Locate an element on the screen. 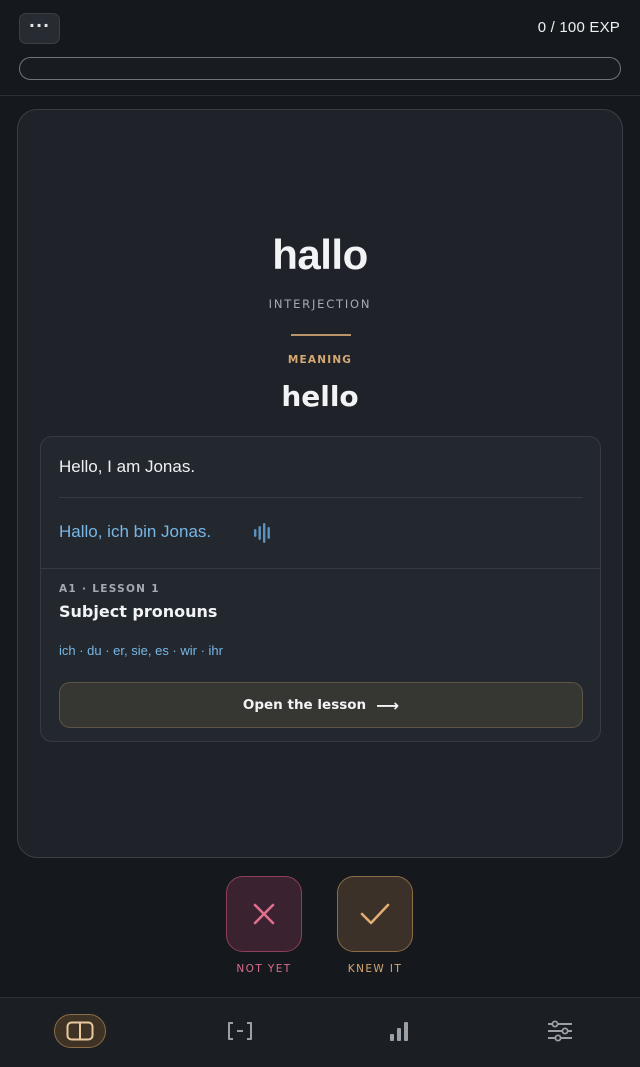  not-yet-label: NOT YET is located at coordinates (264, 969).